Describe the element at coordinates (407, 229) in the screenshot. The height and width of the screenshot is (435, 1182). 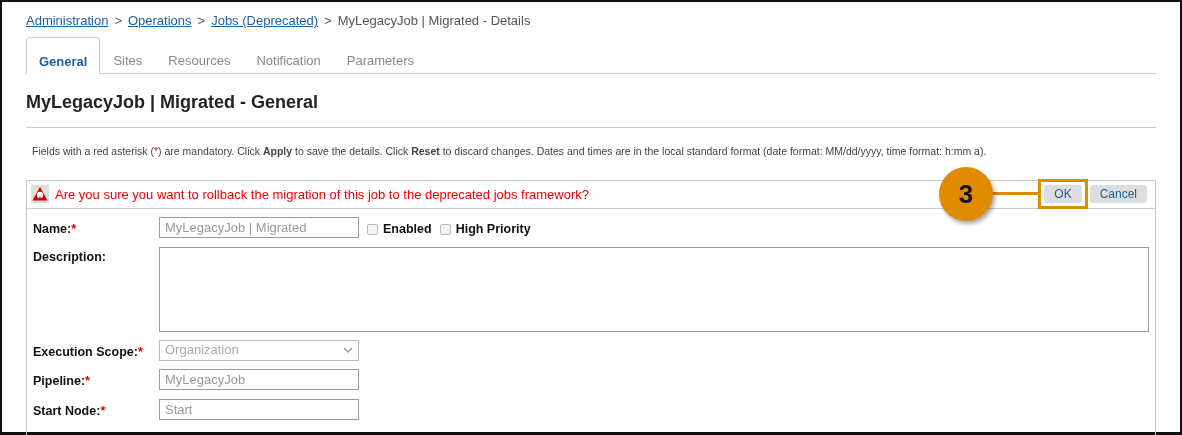
I see `checkbox-label: Enabled` at that location.